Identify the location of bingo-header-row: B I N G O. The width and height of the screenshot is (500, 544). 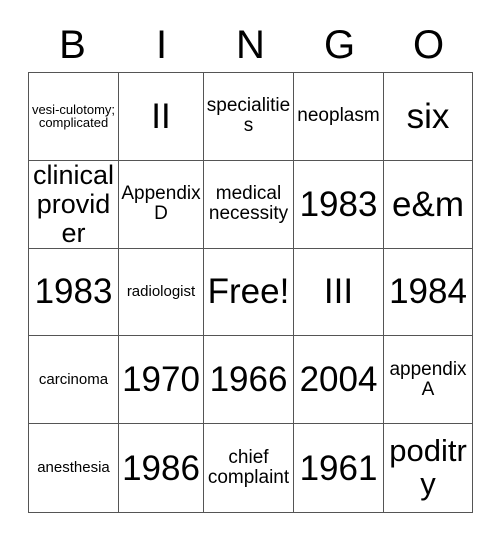
(250, 45).